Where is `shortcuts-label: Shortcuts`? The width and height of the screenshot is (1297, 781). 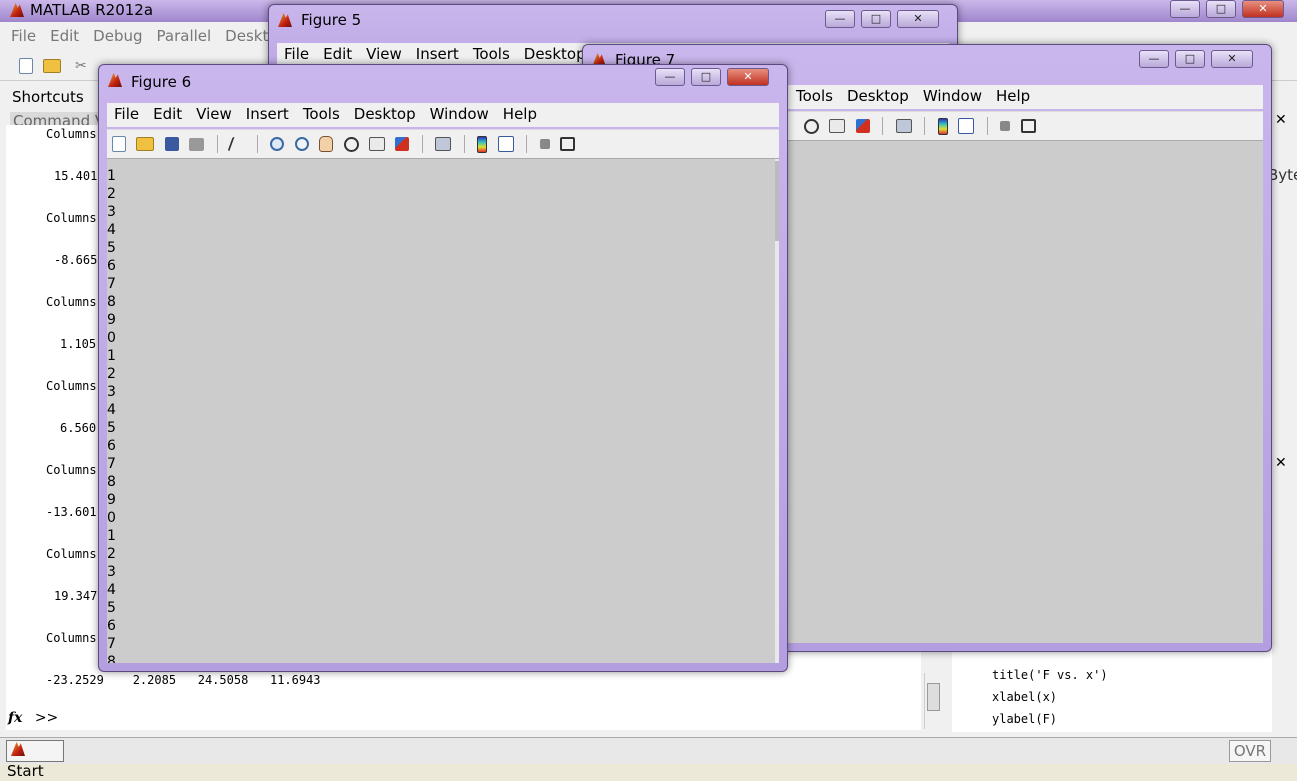 shortcuts-label: Shortcuts is located at coordinates (48, 97).